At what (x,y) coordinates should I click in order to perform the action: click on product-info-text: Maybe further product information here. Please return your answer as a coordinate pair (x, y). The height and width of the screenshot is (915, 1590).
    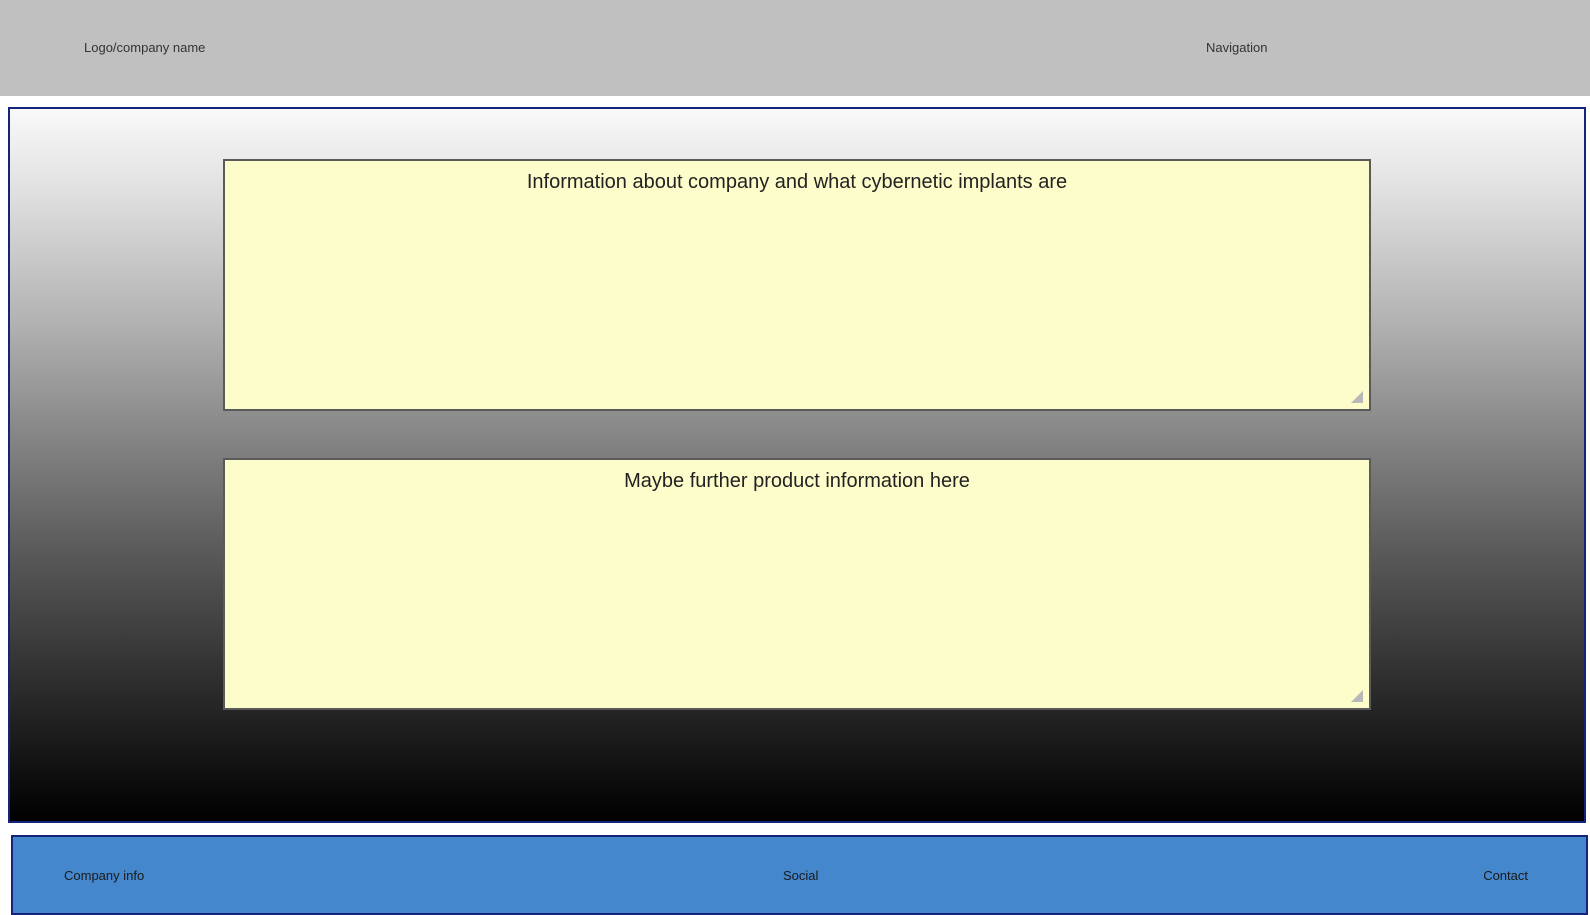
    Looking at the image, I should click on (797, 481).